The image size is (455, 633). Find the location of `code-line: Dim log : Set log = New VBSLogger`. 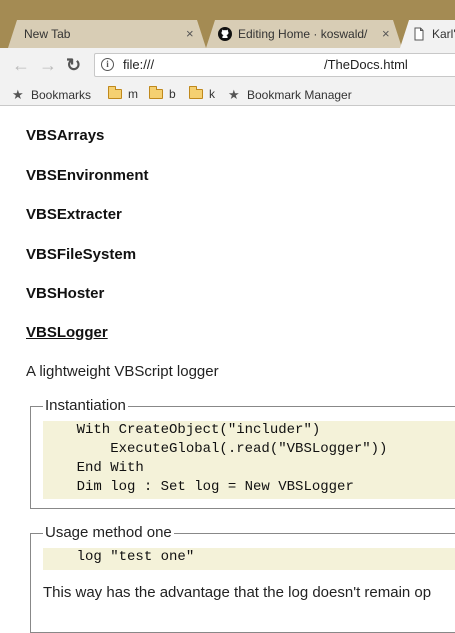

code-line: Dim log : Set log = New VBSLogger is located at coordinates (198, 487).